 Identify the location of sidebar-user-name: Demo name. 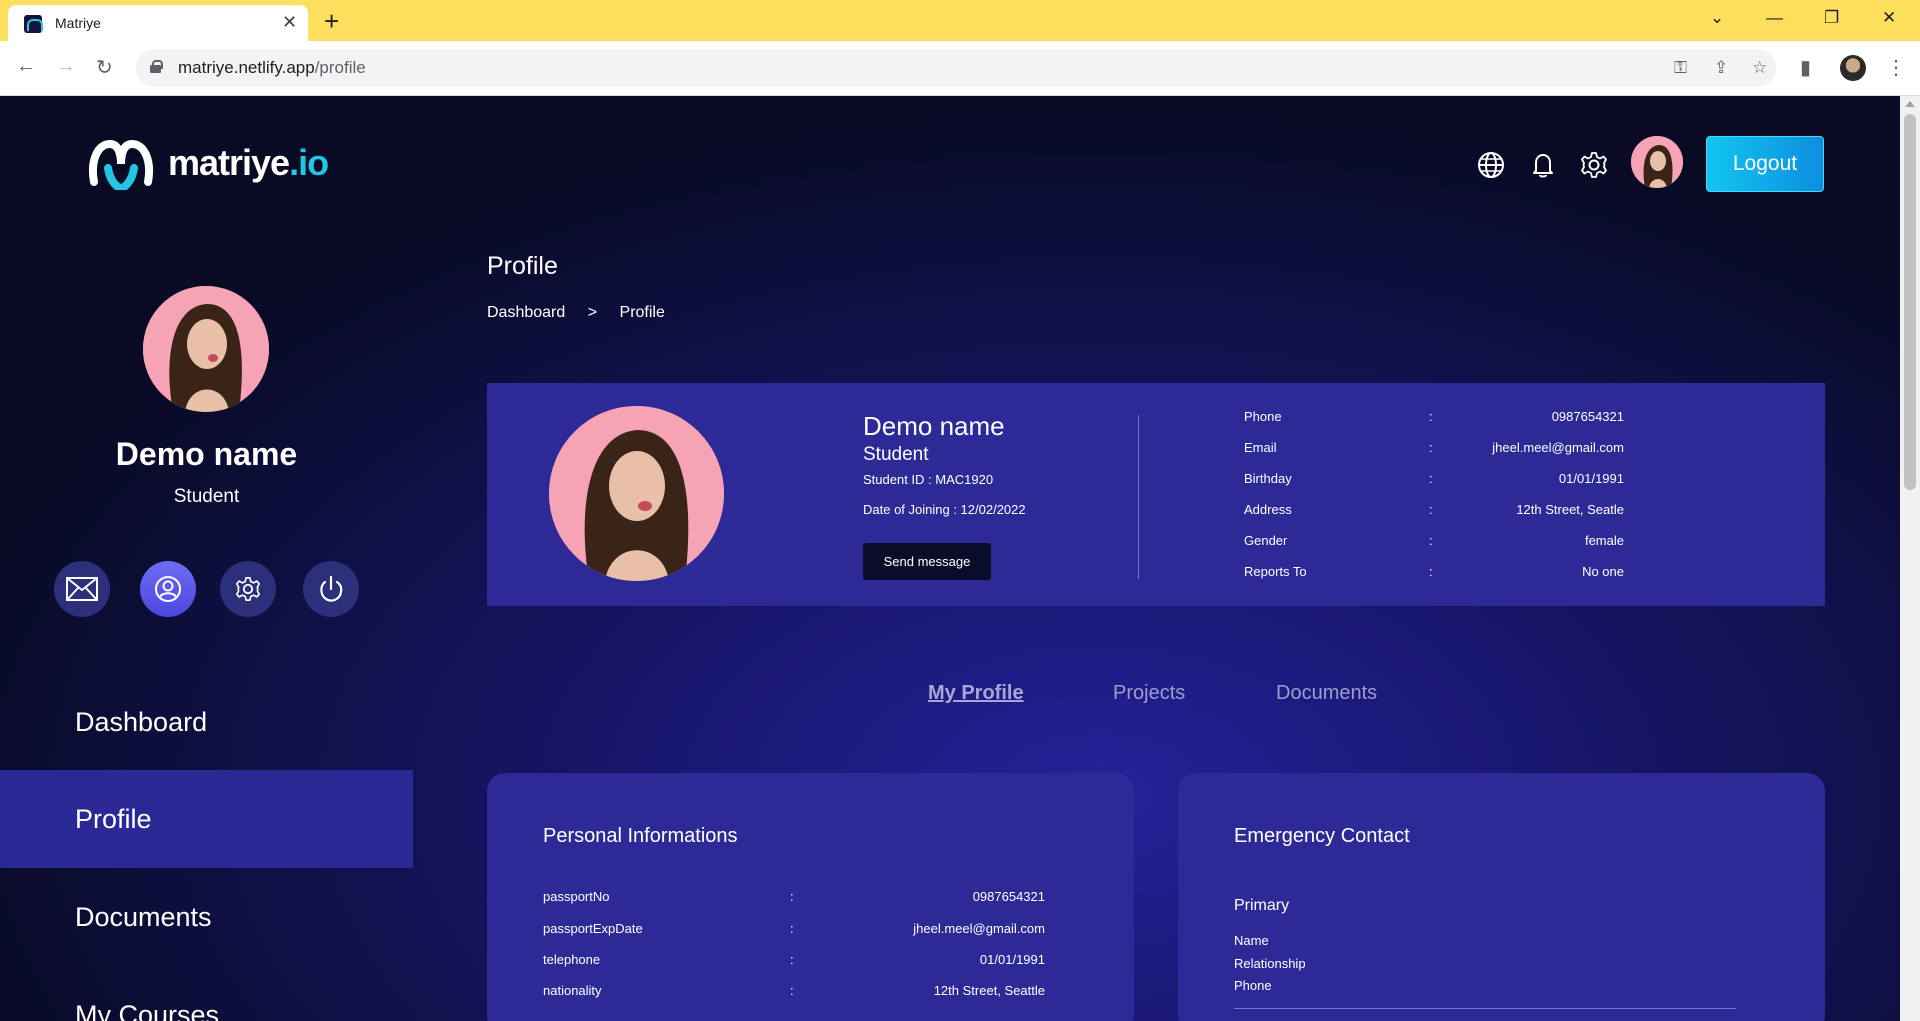
(206, 454).